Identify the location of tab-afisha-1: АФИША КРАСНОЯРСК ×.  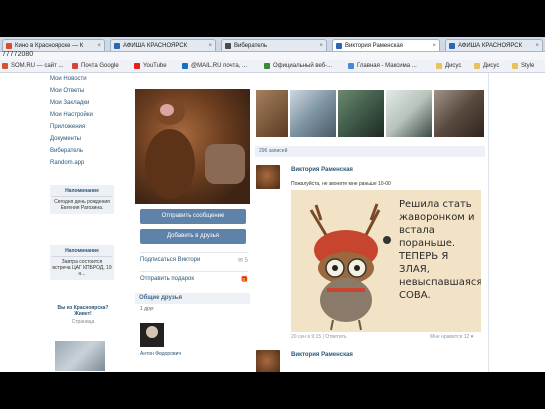
(163, 45).